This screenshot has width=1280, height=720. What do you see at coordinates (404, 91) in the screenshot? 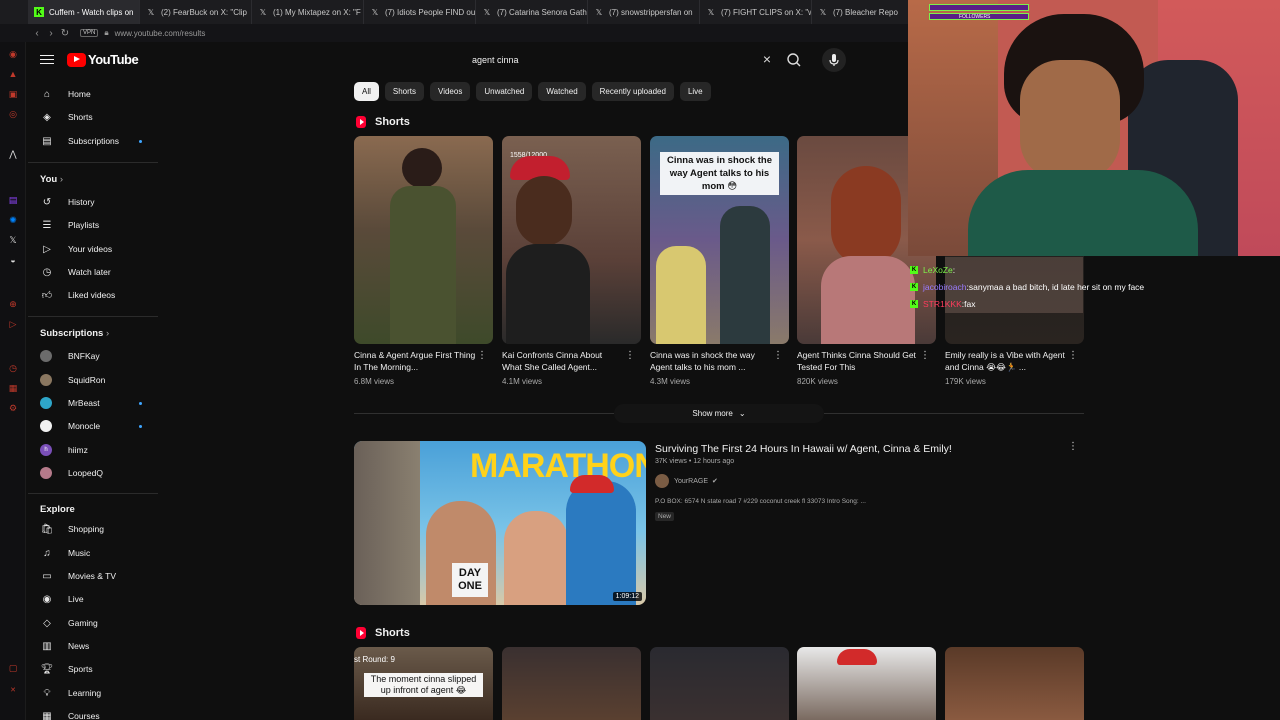
I see `chip-shorts: Shorts` at bounding box center [404, 91].